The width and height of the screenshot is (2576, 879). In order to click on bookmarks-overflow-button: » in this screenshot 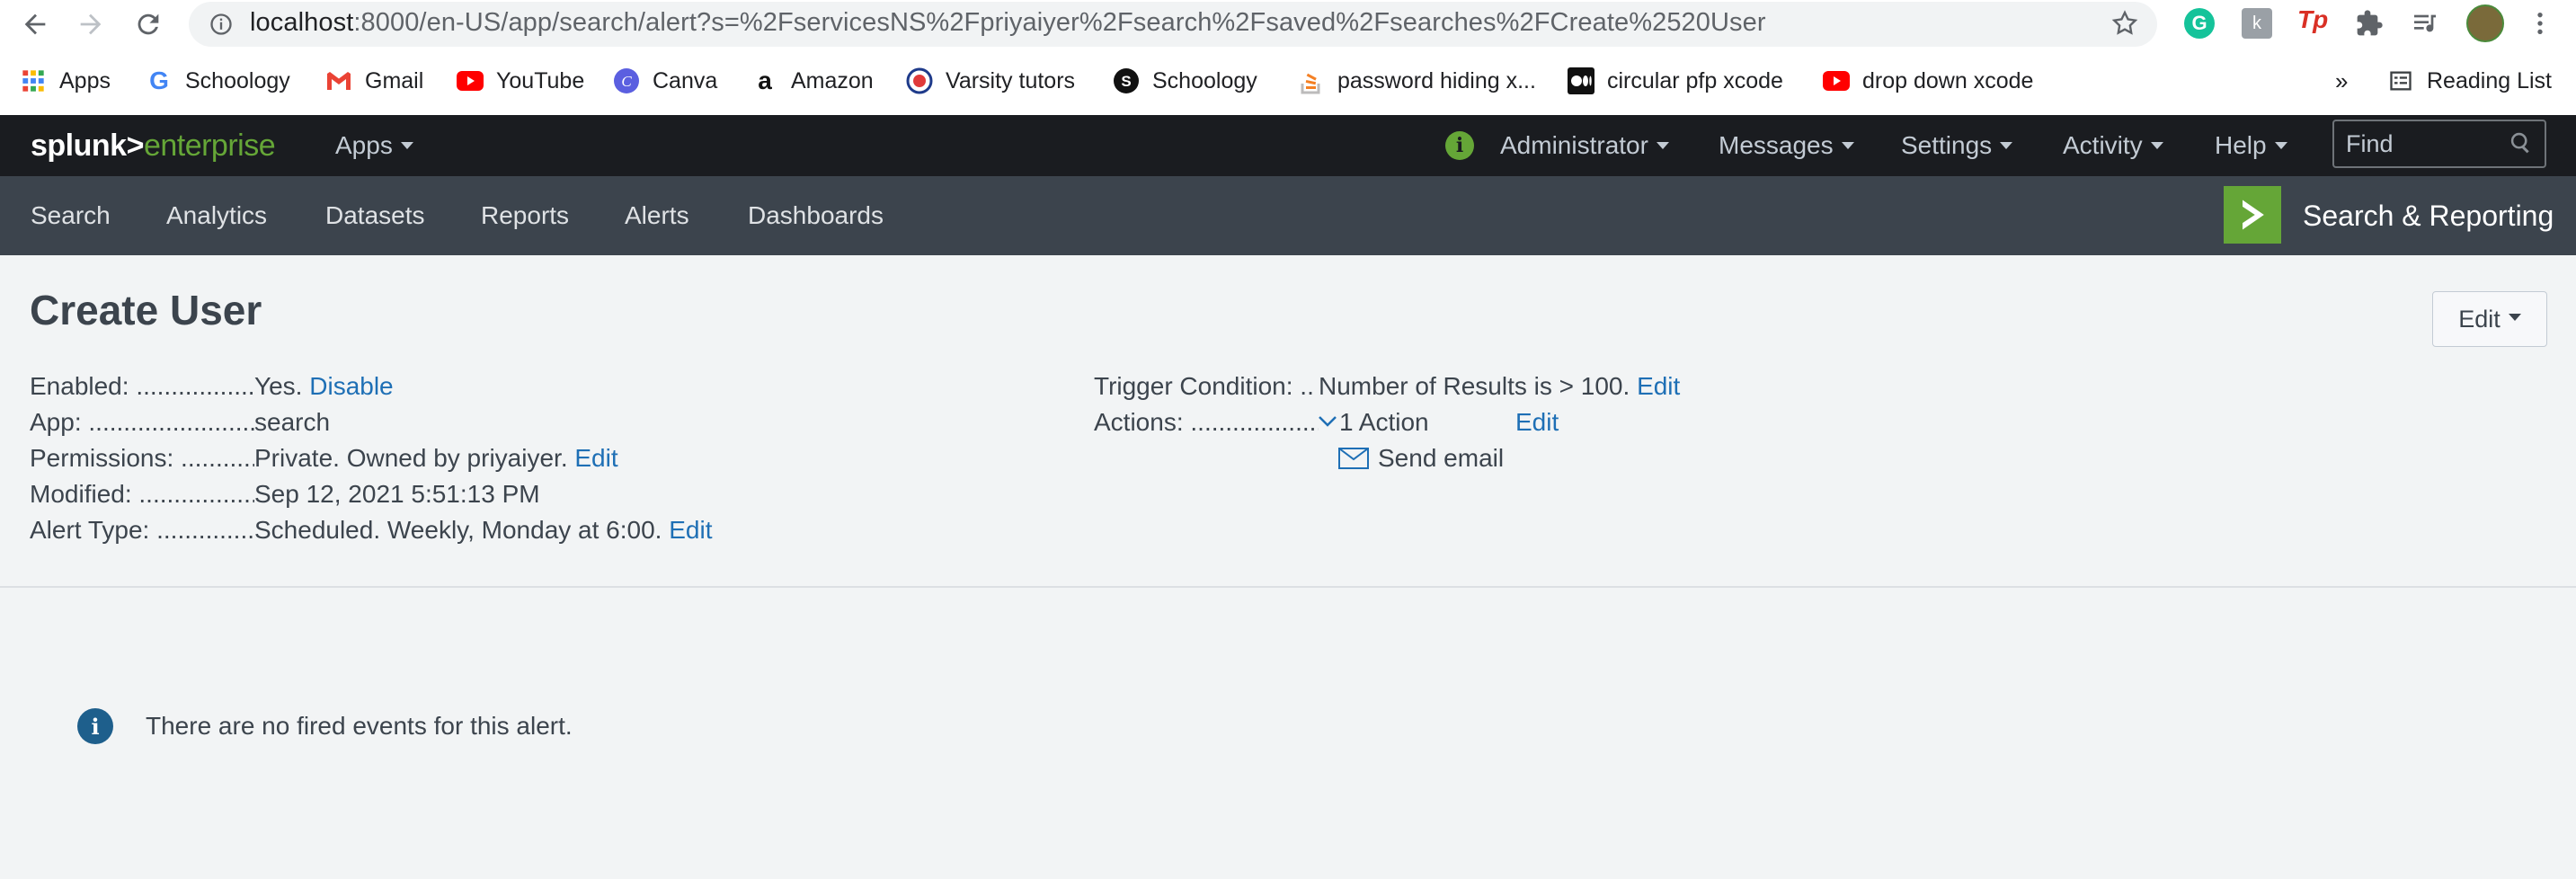, I will do `click(2341, 81)`.